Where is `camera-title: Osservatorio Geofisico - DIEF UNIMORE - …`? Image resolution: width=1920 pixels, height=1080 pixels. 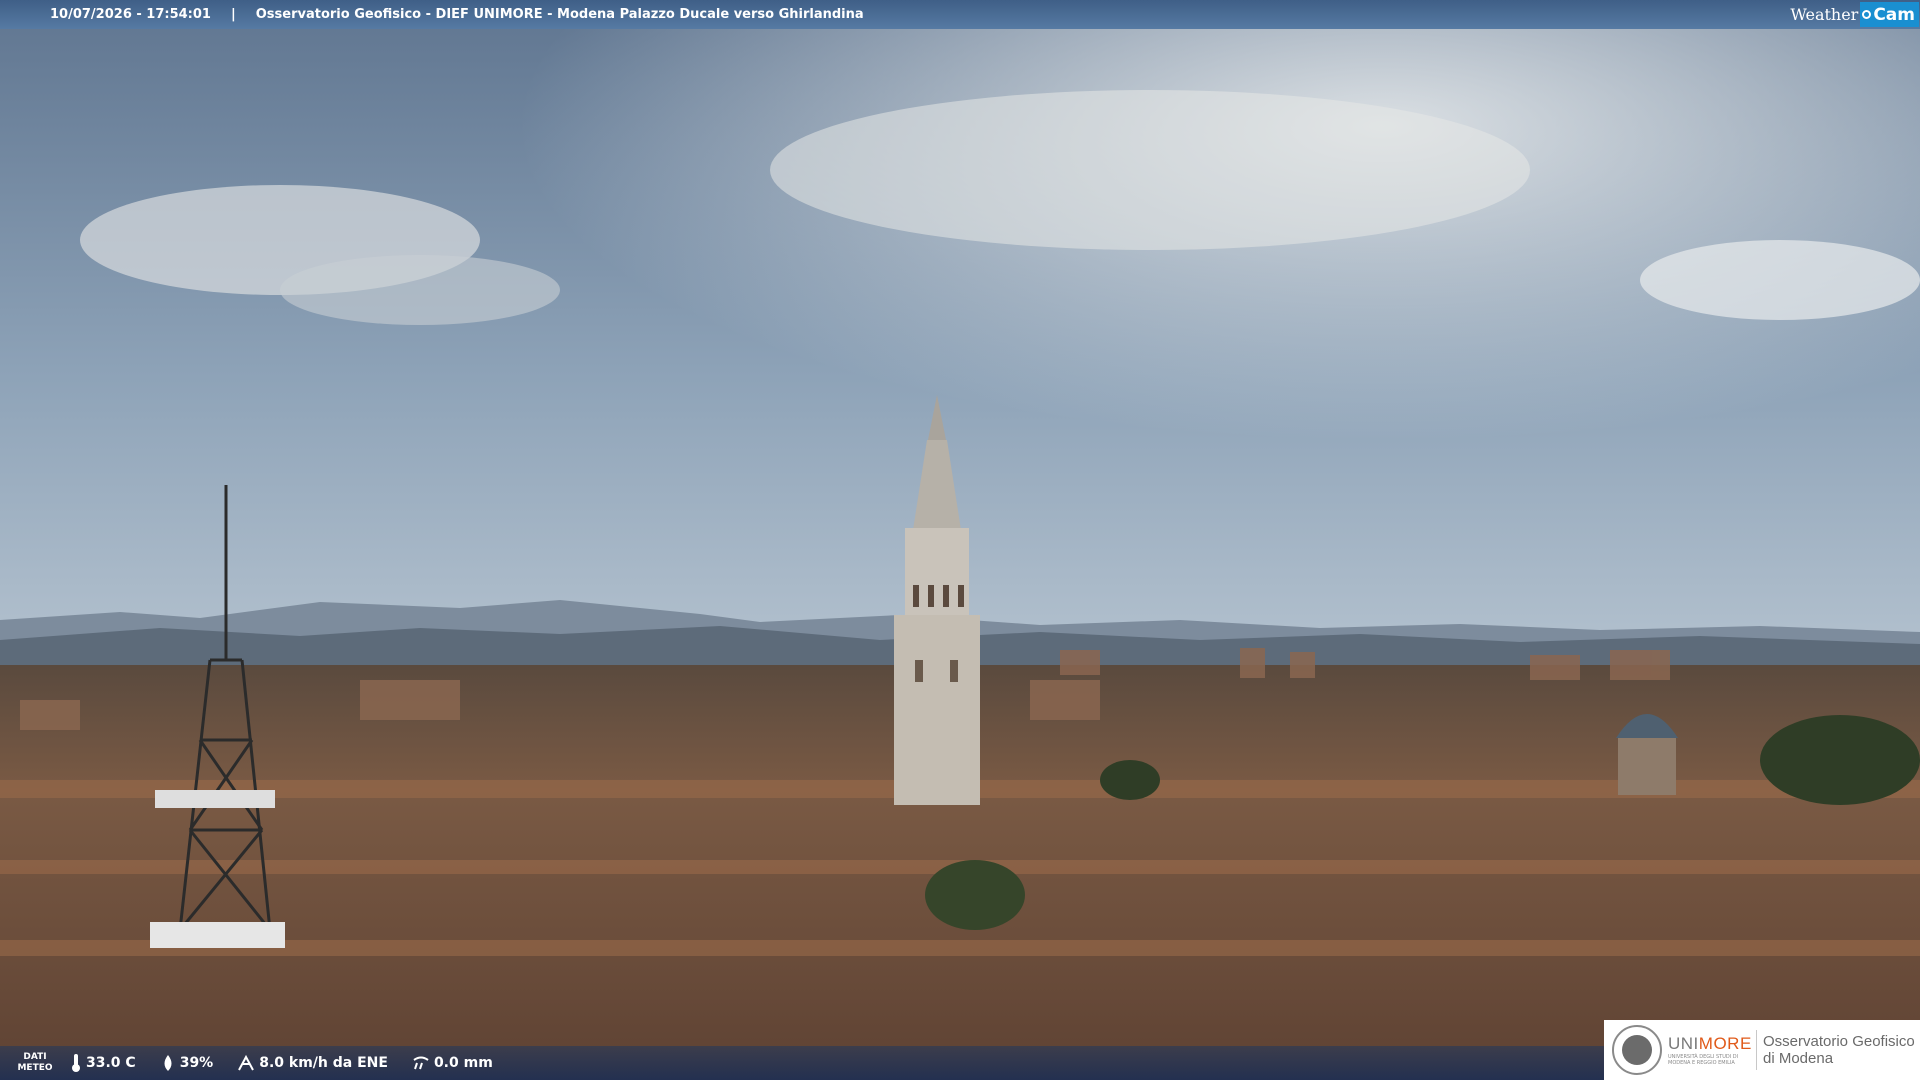
camera-title: Osservatorio Geofisico - DIEF UNIMORE - … is located at coordinates (559, 14).